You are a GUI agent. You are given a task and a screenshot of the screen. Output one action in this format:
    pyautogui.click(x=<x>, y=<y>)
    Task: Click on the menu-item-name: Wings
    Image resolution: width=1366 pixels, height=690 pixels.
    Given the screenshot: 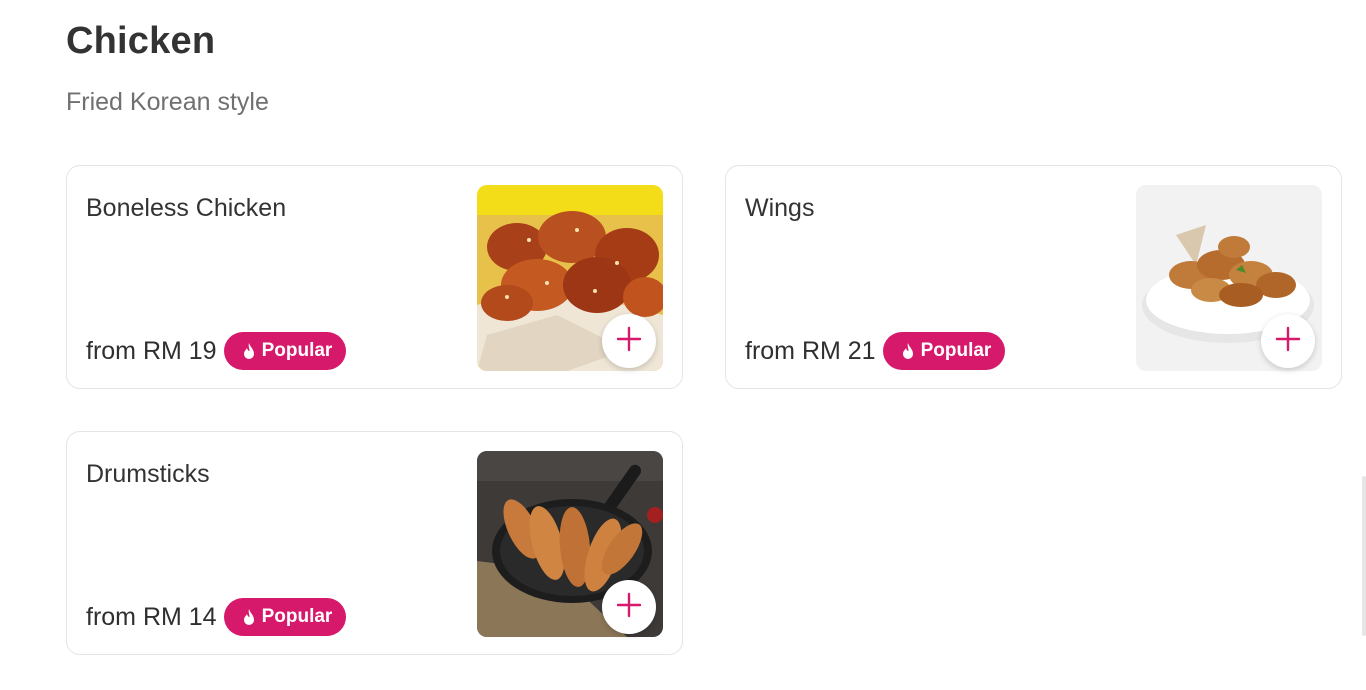 What is the action you would take?
    pyautogui.click(x=780, y=208)
    